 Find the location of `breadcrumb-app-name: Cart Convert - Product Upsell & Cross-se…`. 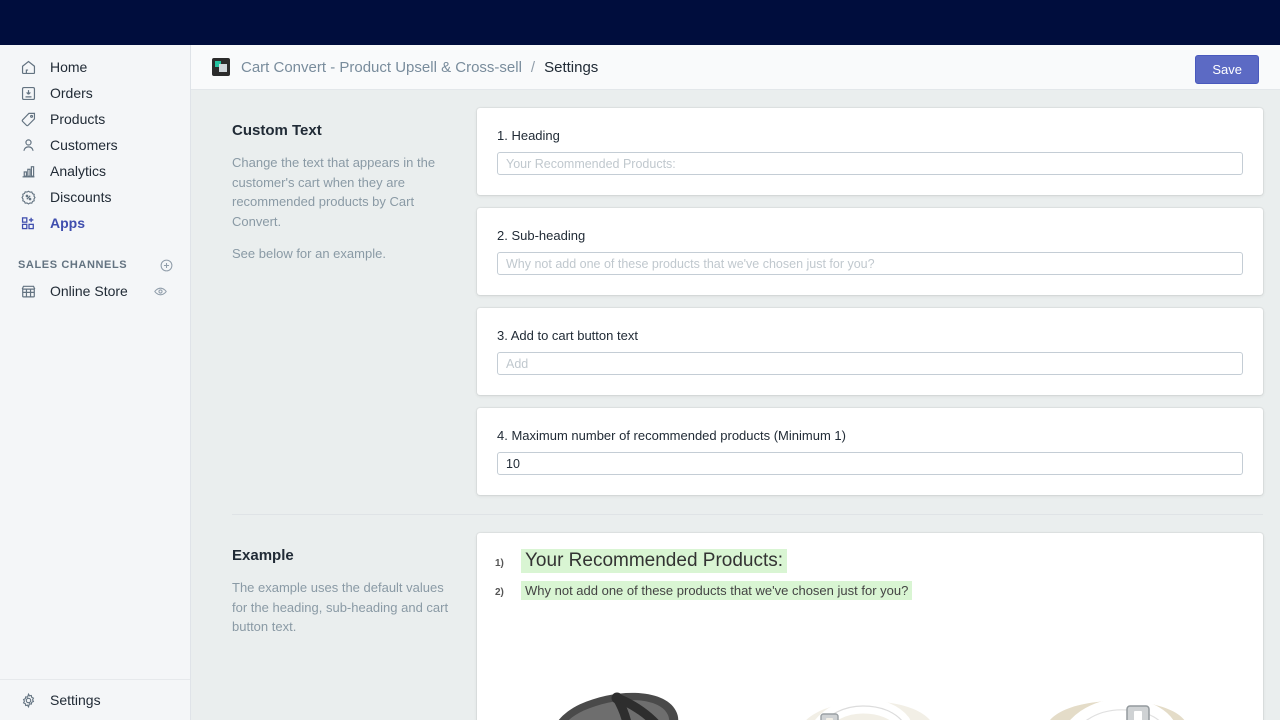

breadcrumb-app-name: Cart Convert - Product Upsell & Cross-se… is located at coordinates (381, 67).